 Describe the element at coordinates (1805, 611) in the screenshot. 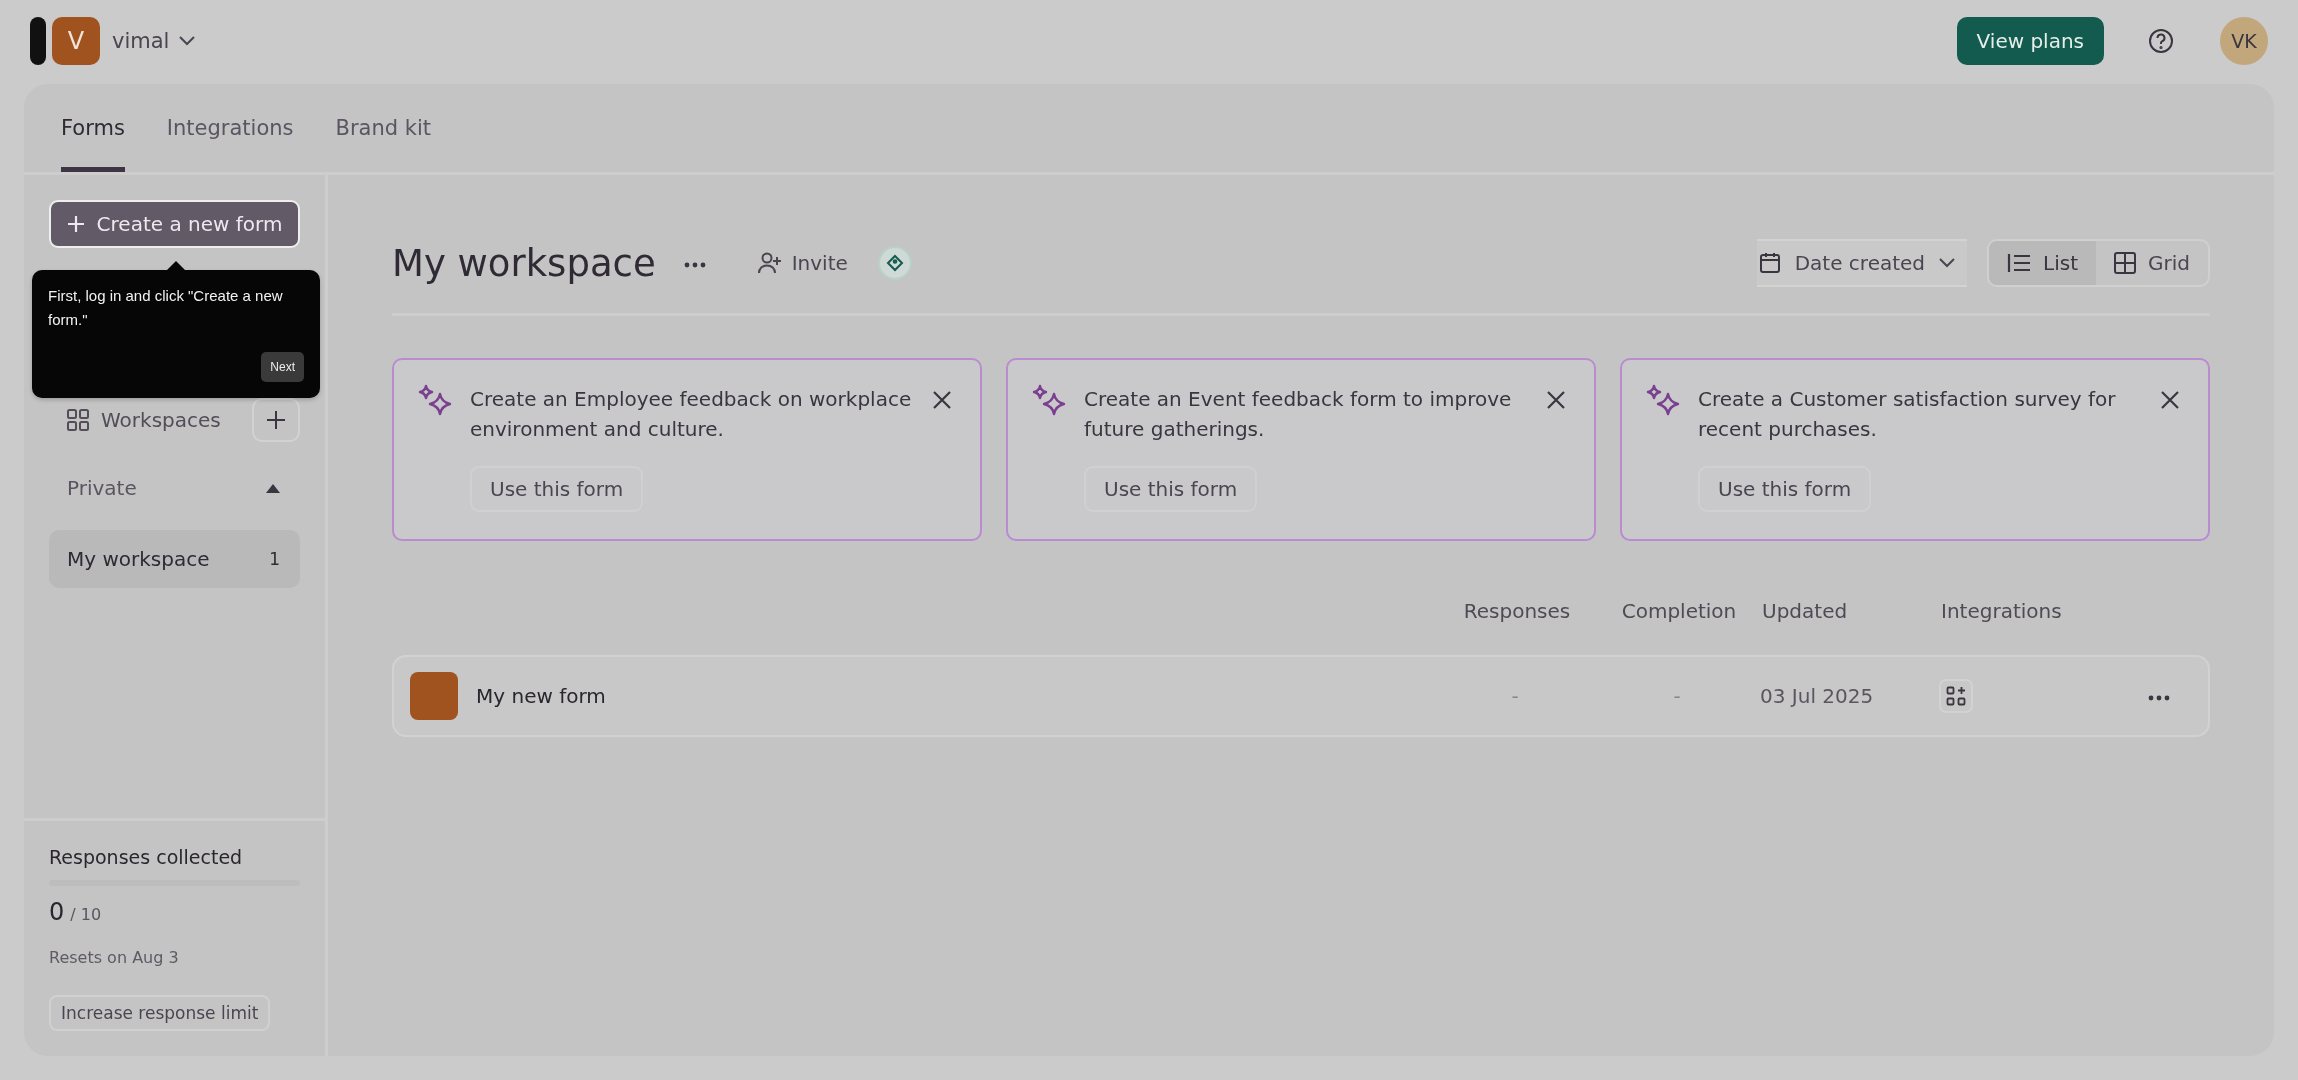

I see `column-header: Updated` at that location.